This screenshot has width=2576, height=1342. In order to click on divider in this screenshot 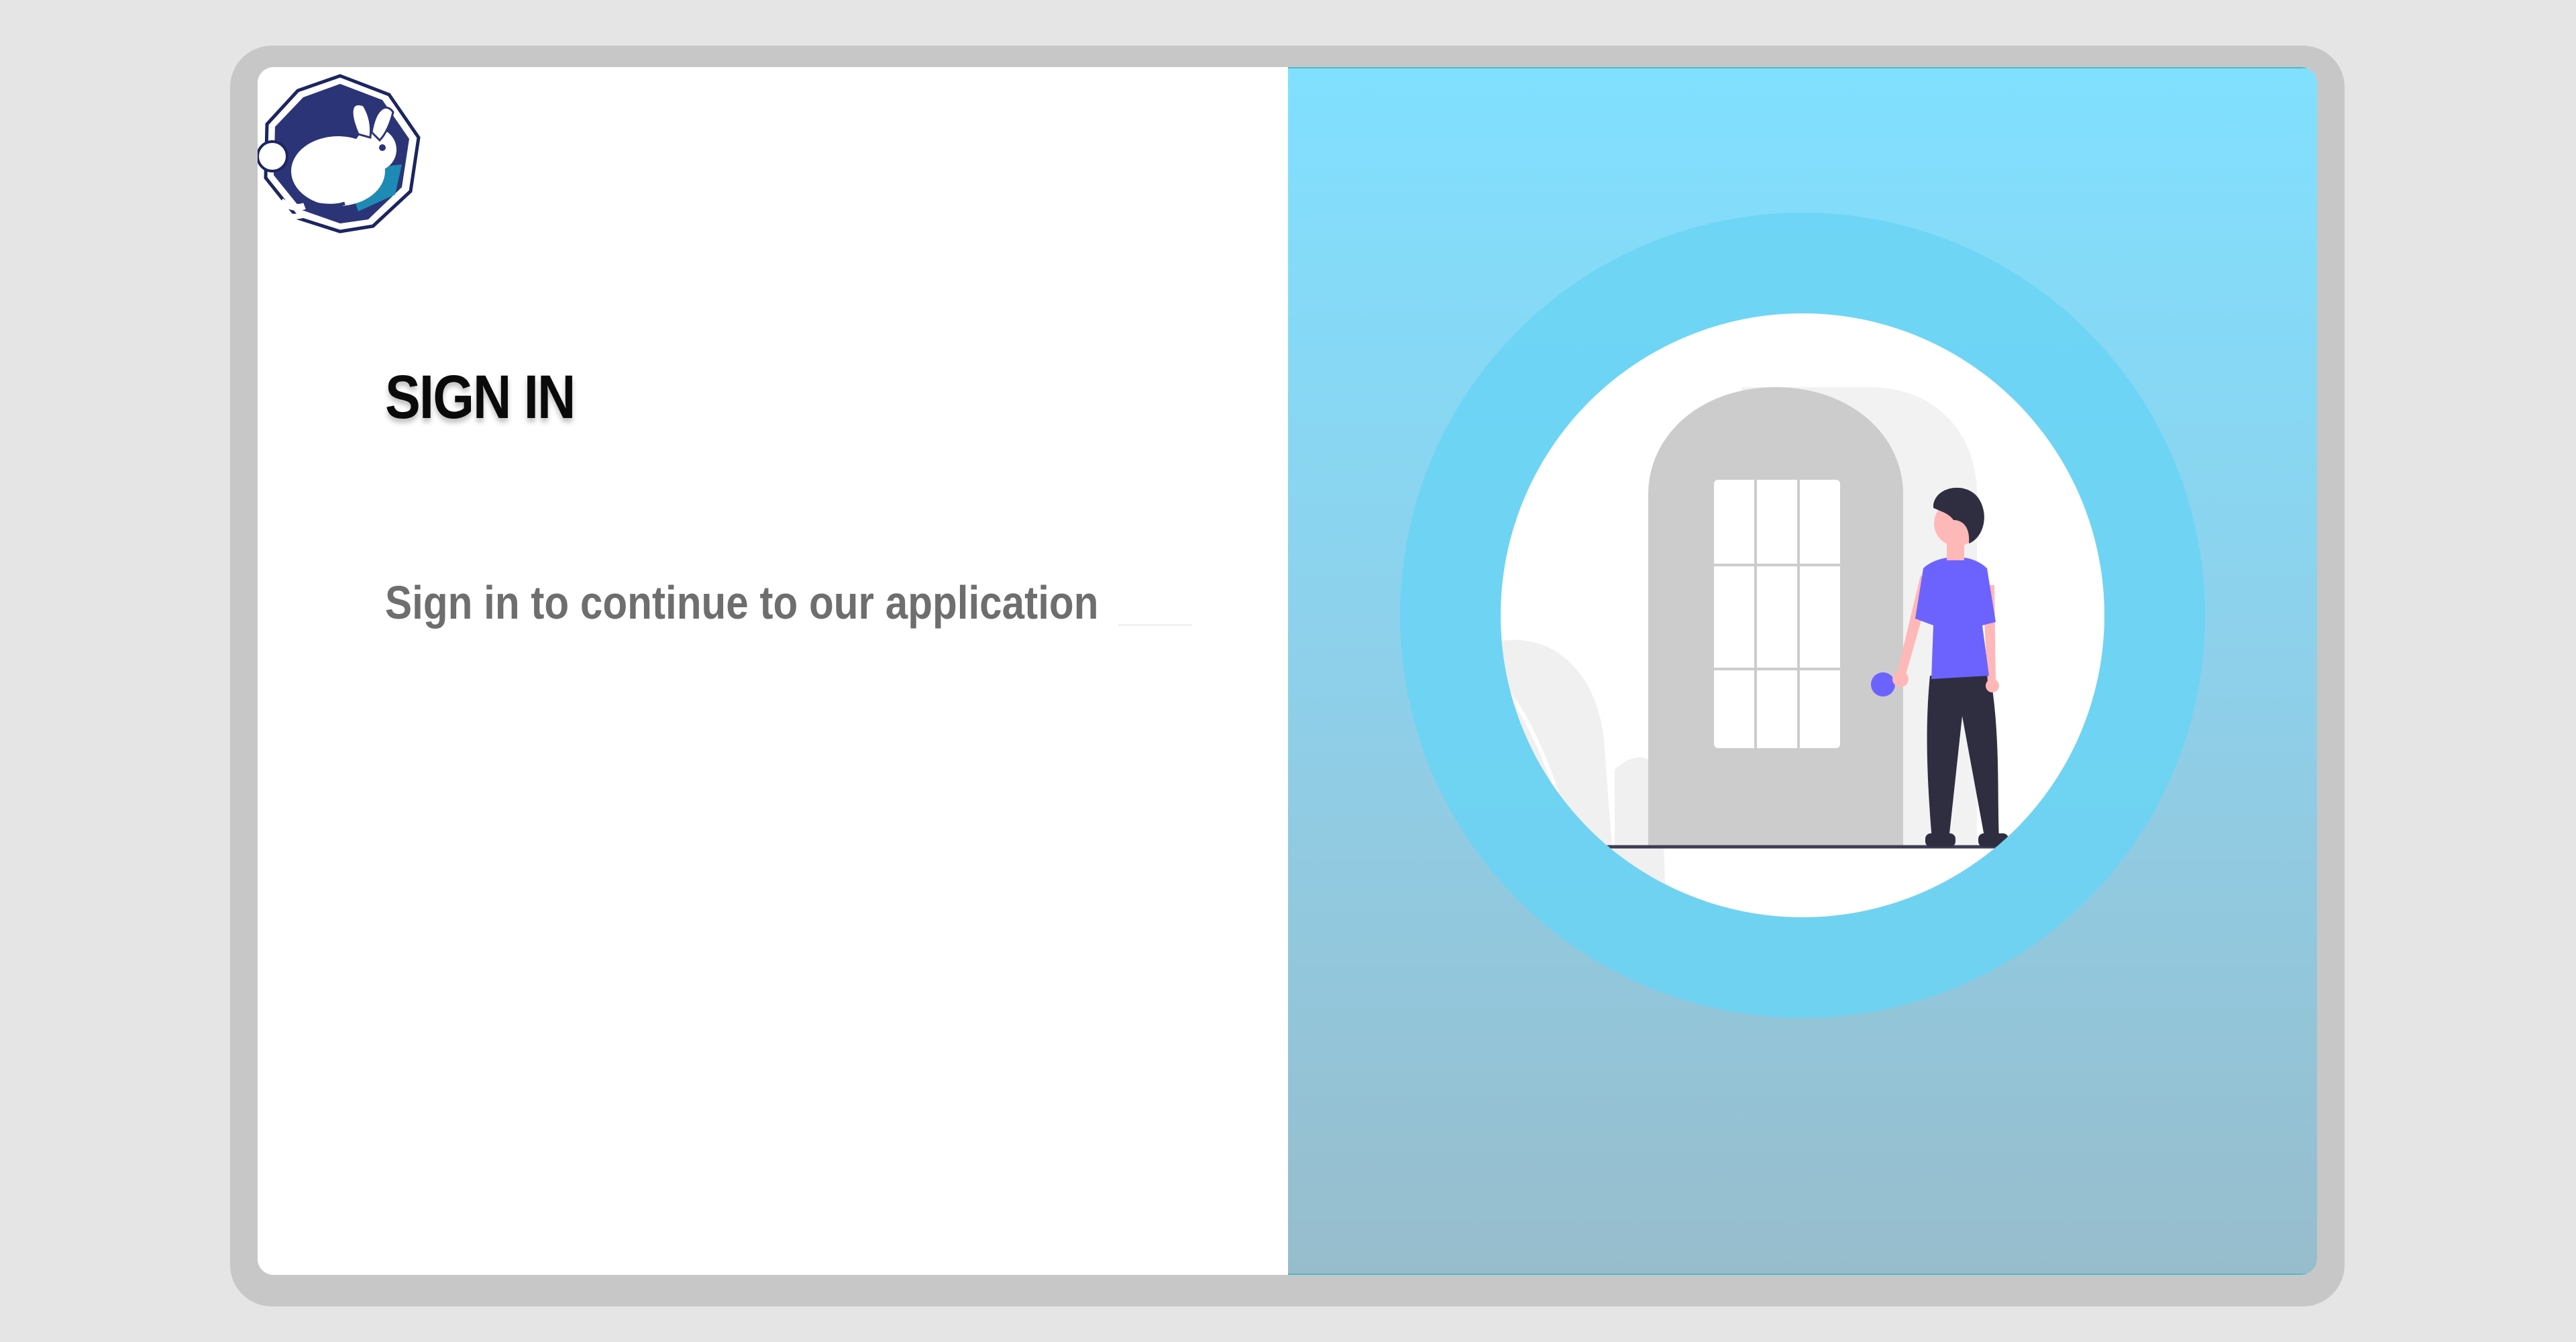, I will do `click(1155, 625)`.